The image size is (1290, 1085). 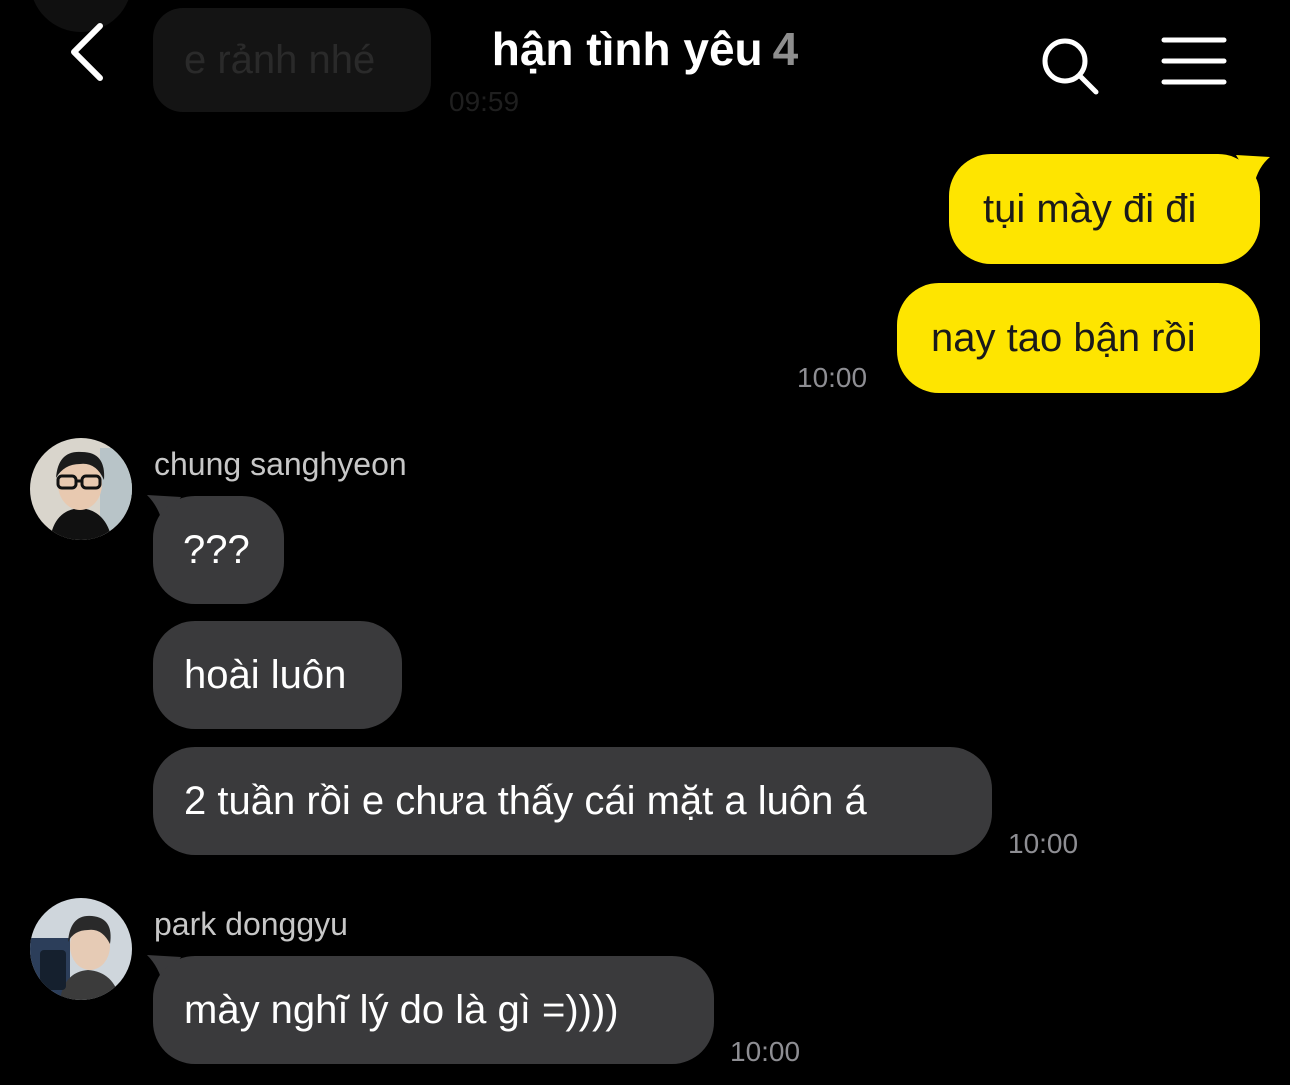 I want to click on my-message-1-text: tụi mày đi đi, so click(x=1090, y=209).